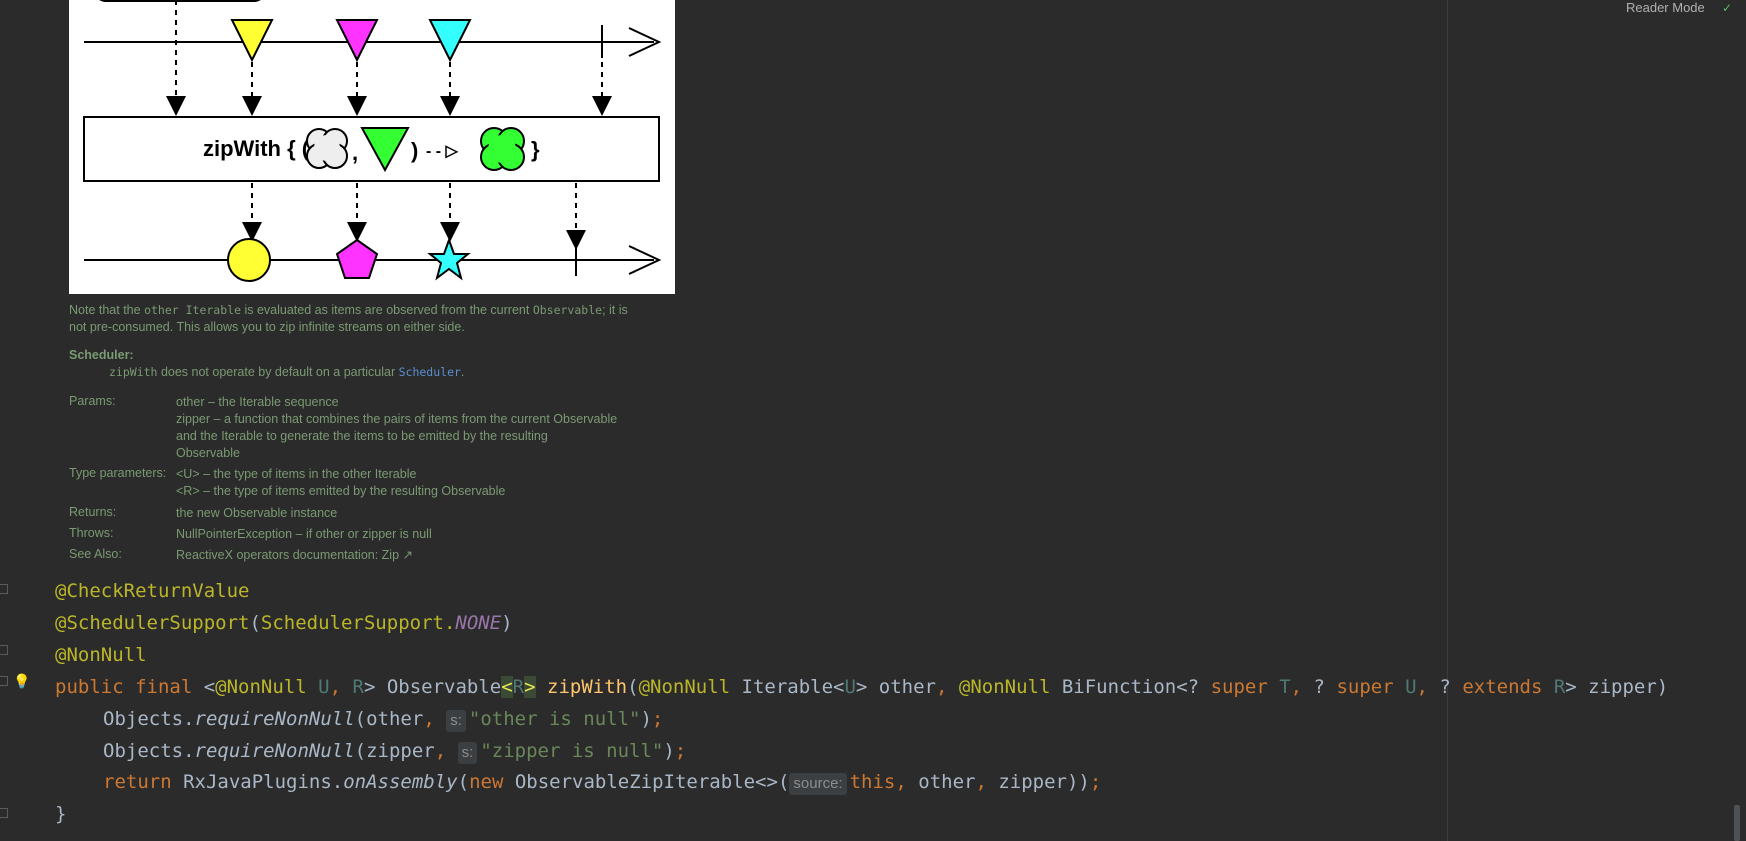  I want to click on marble-diagram: zipWith { ( , ) - - ▷ }, so click(372, 147).